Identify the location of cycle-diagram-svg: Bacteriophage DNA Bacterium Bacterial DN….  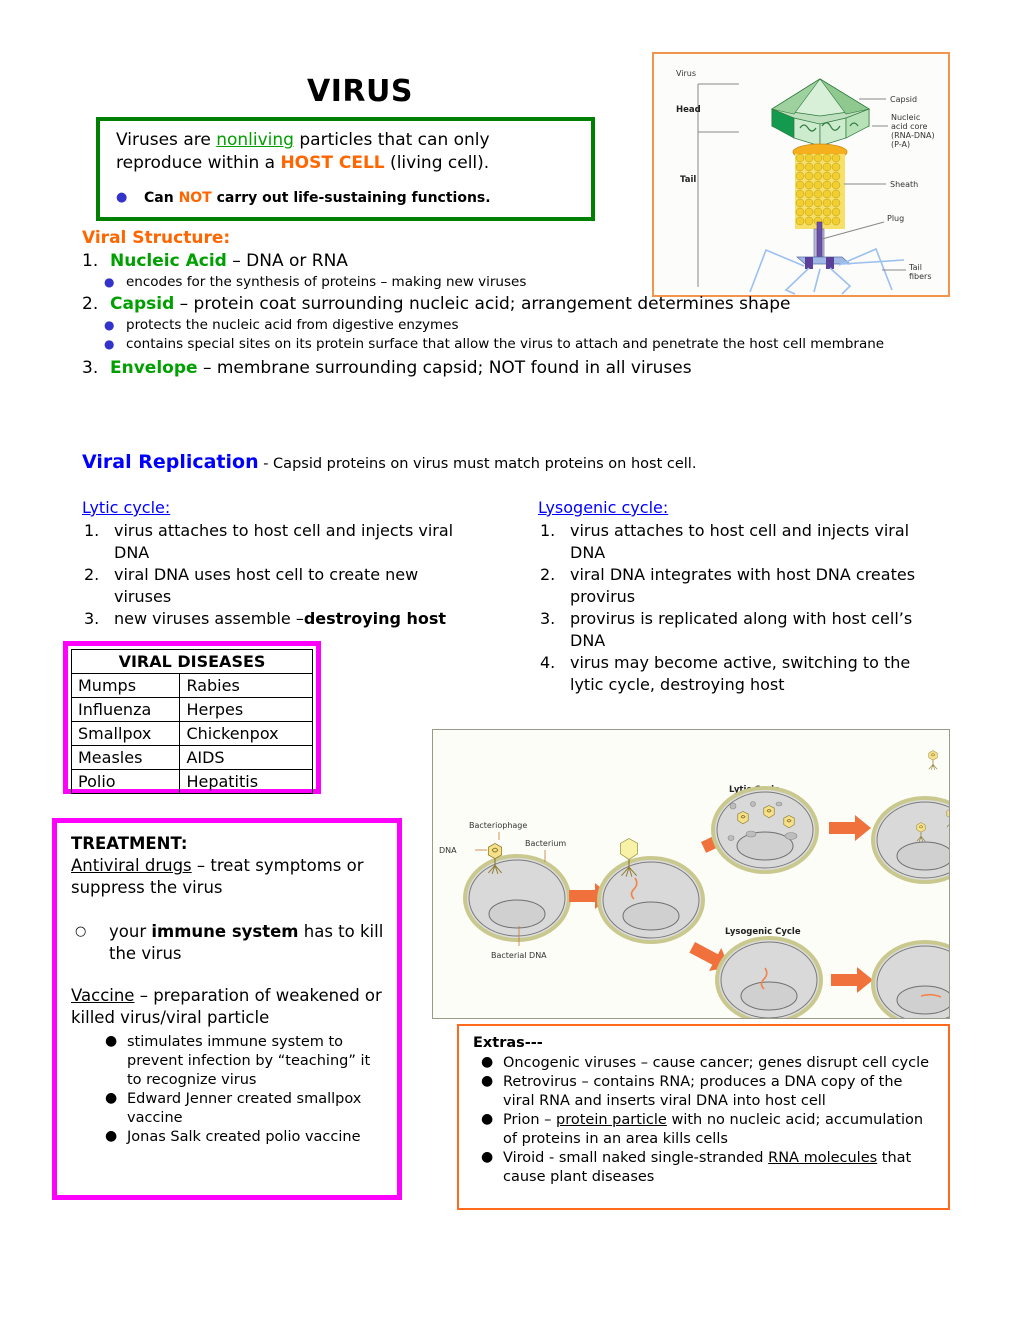
(694, 884).